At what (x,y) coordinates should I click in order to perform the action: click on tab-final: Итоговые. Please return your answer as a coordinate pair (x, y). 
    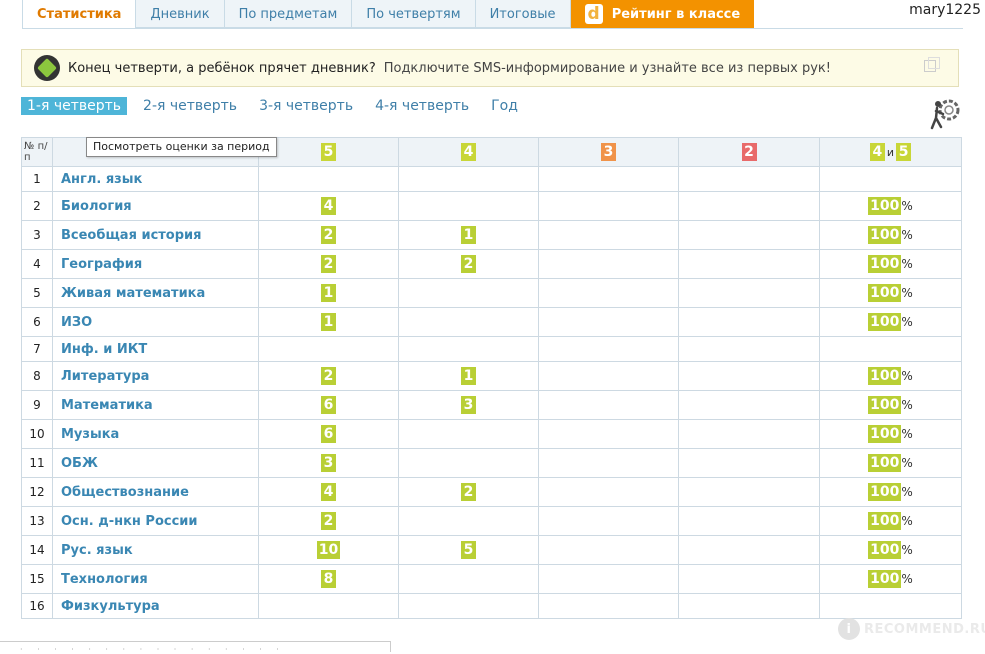
    Looking at the image, I should click on (523, 14).